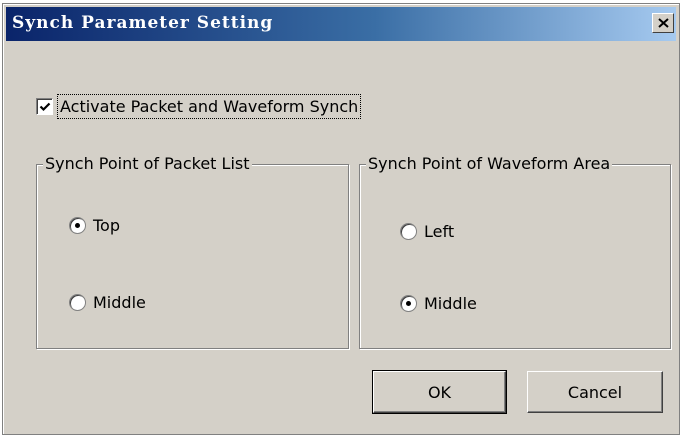 The image size is (682, 439). I want to click on activate-synch-label: Activate Packet and Waveform Synch, so click(209, 106).